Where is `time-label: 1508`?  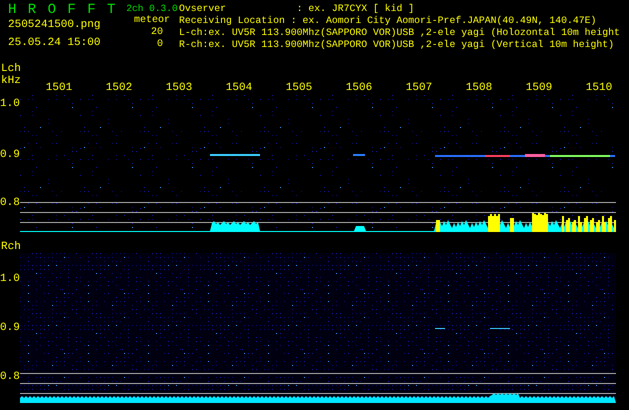 time-label: 1508 is located at coordinates (479, 88).